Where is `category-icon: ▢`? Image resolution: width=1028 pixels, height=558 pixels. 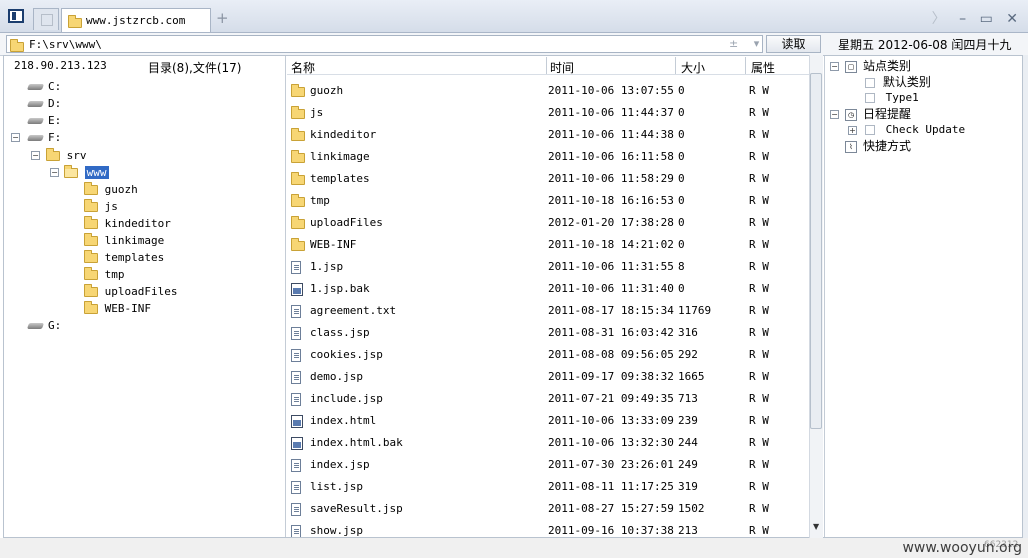
category-icon: ▢ is located at coordinates (851, 66).